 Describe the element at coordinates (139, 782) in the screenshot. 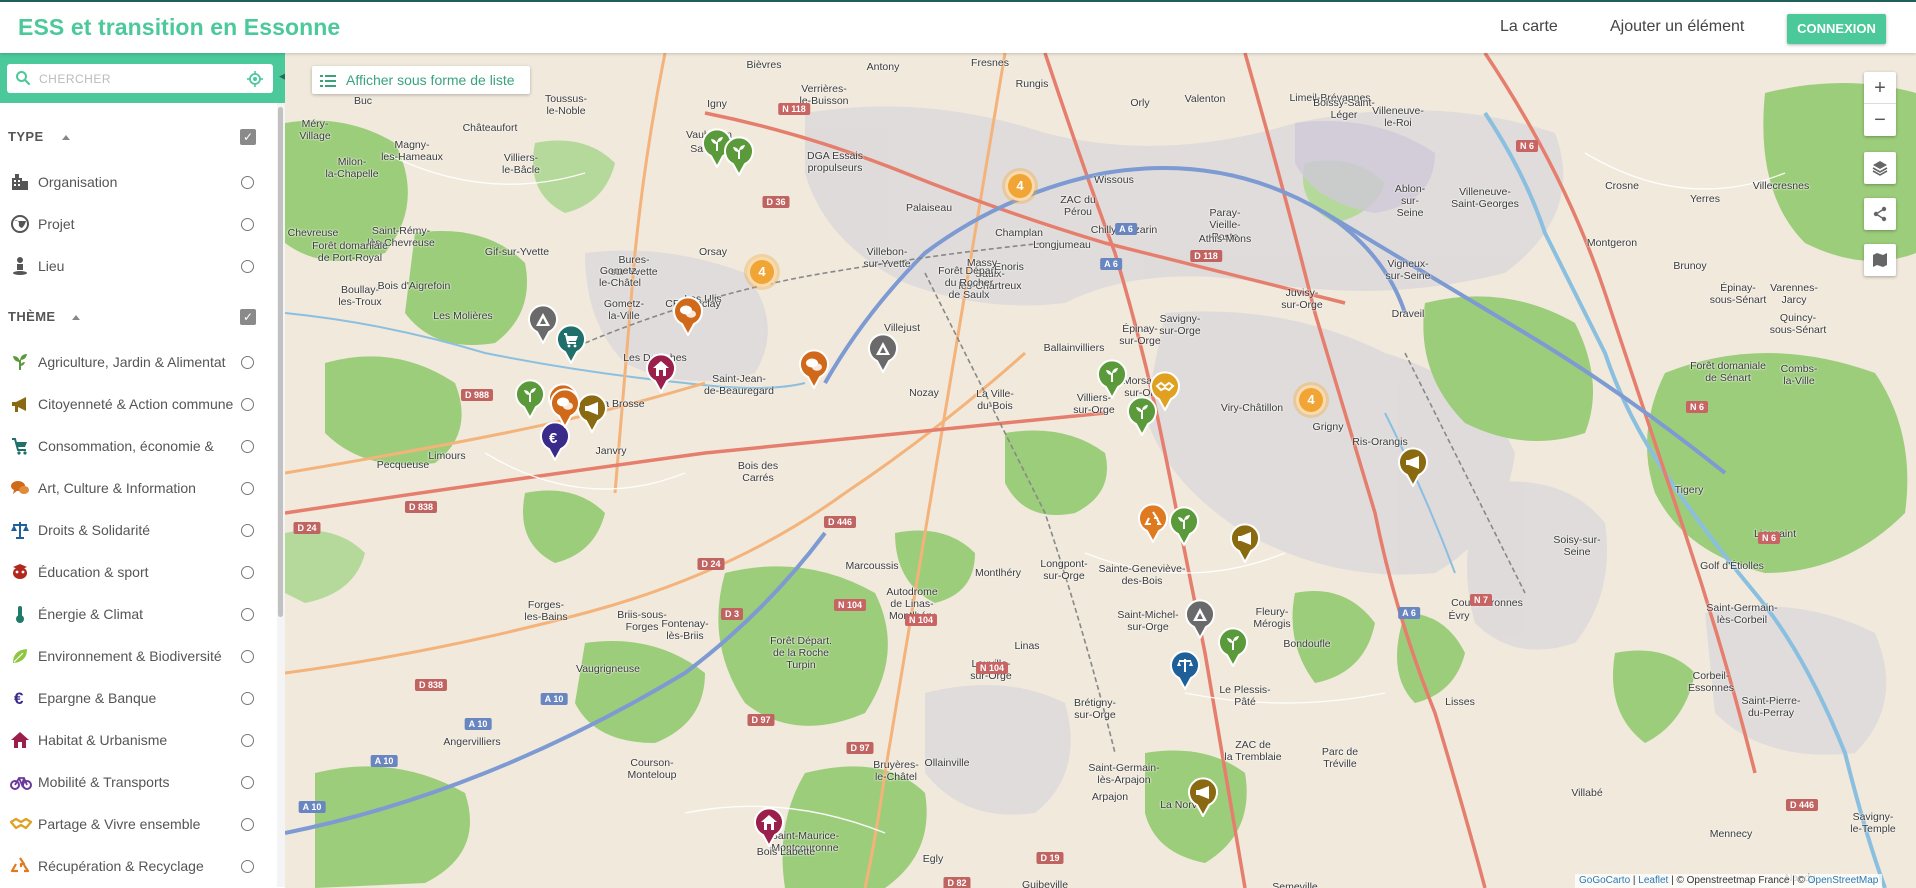

I see `filter-mobilite: Mobilité & Transports` at that location.